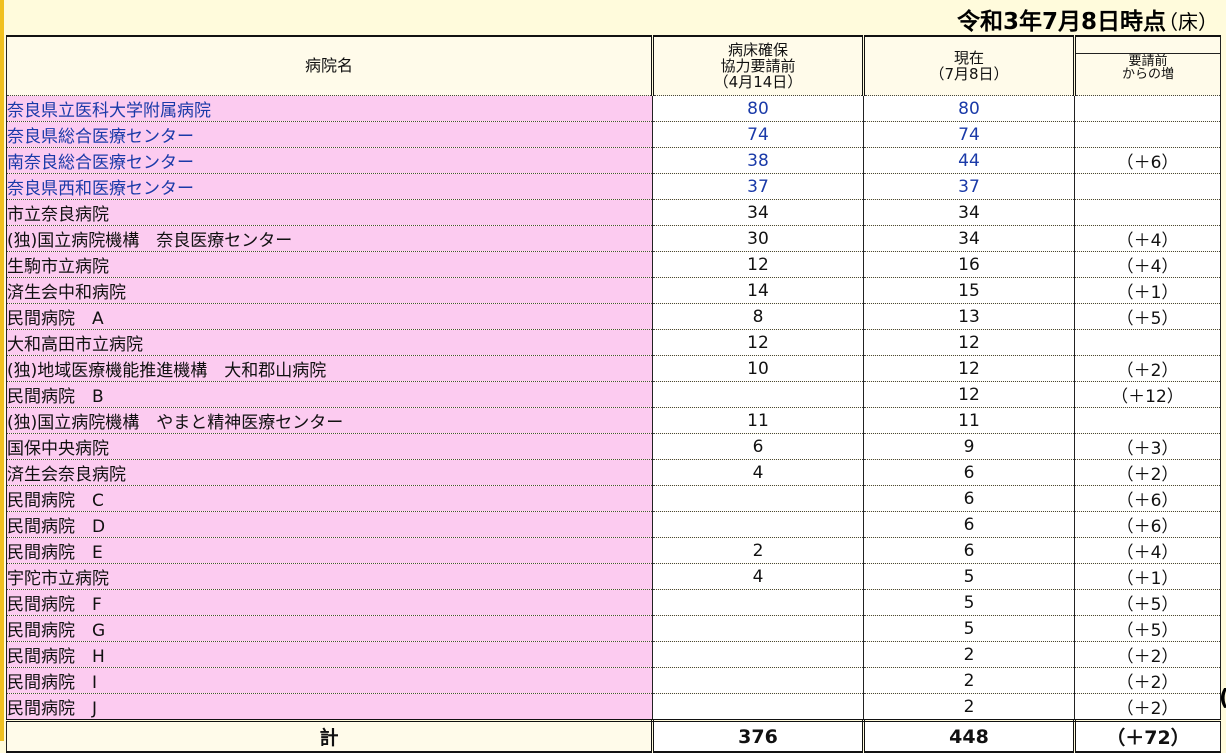  I want to click on hospital-name-cell: 大和高田市立病院, so click(329, 342).